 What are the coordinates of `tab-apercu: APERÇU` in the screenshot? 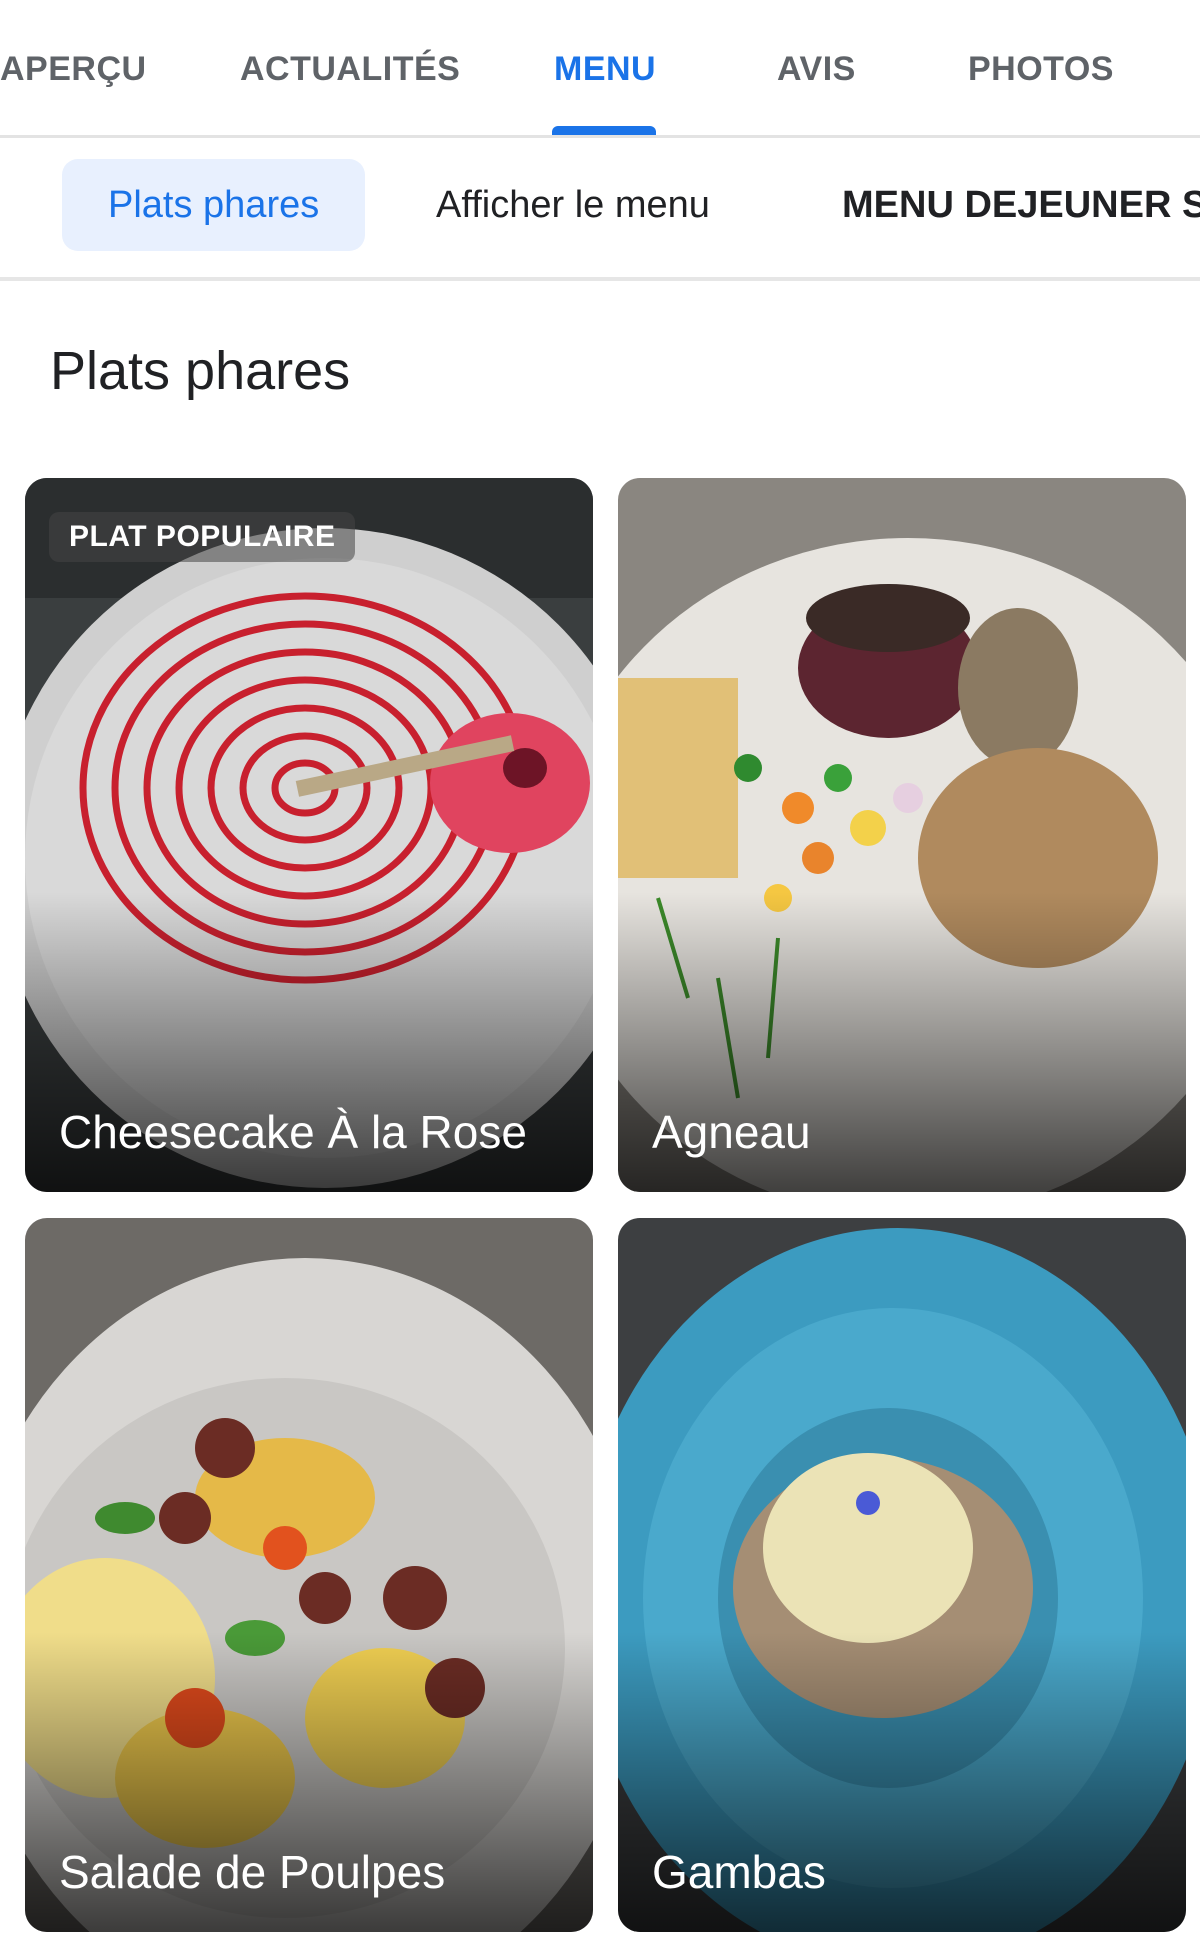 It's located at (73, 75).